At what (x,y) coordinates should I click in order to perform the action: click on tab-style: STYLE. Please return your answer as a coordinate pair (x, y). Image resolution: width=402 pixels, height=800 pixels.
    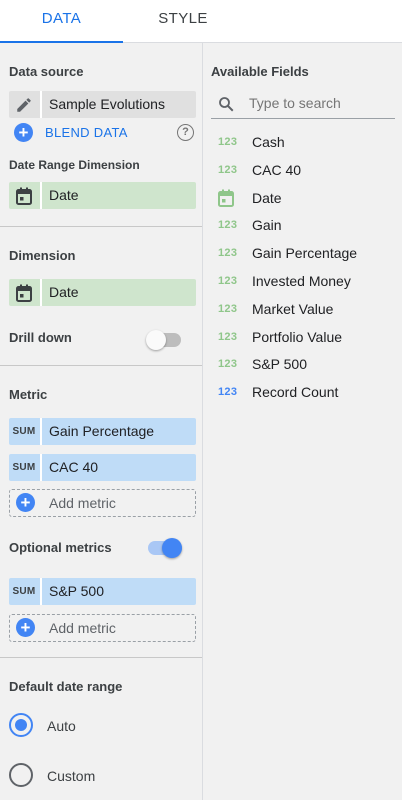
    Looking at the image, I should click on (183, 21).